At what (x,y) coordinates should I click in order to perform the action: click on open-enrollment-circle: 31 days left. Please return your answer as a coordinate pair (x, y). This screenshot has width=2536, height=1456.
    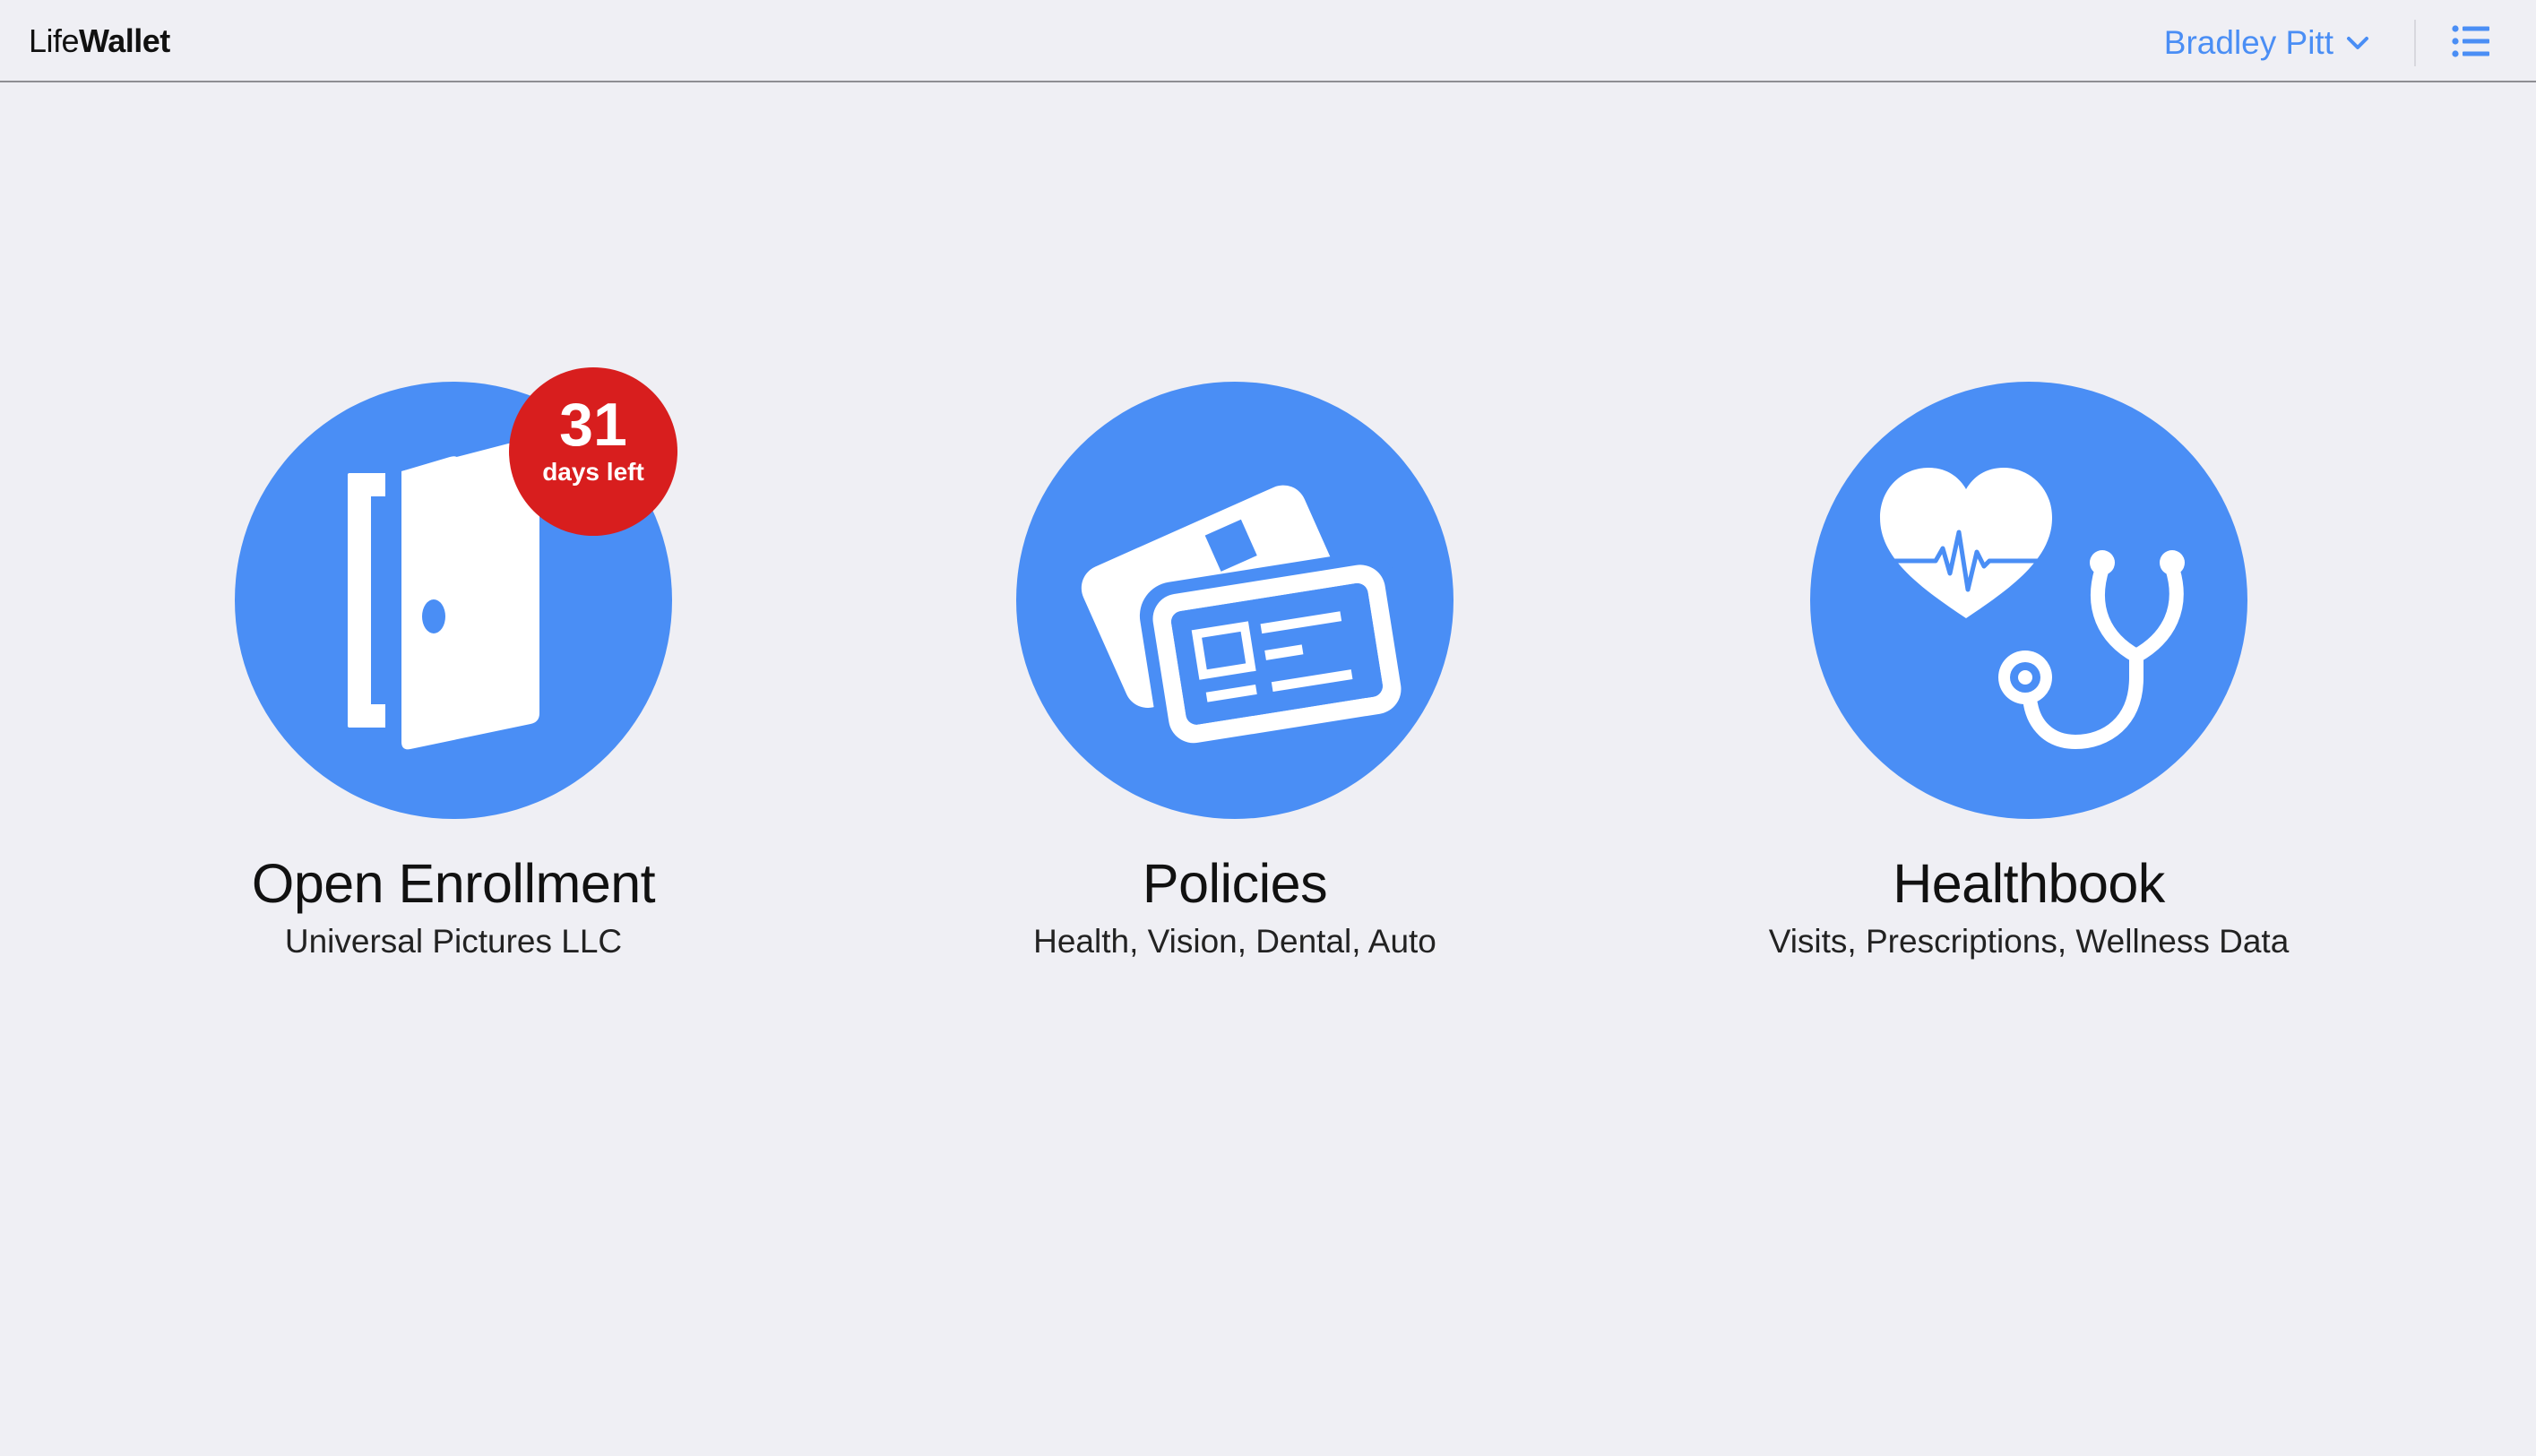
    Looking at the image, I should click on (456, 593).